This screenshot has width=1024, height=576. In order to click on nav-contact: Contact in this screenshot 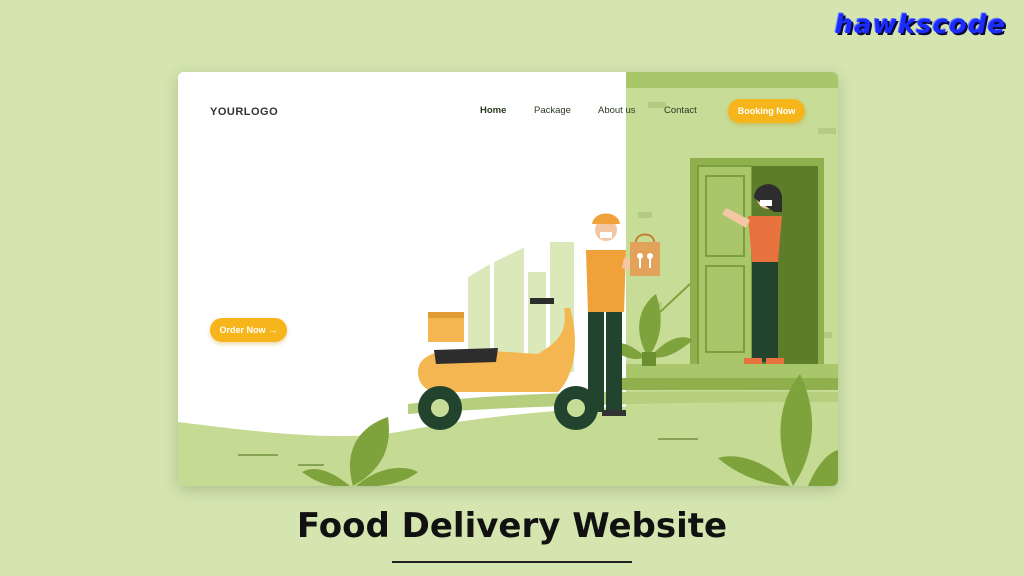, I will do `click(680, 110)`.